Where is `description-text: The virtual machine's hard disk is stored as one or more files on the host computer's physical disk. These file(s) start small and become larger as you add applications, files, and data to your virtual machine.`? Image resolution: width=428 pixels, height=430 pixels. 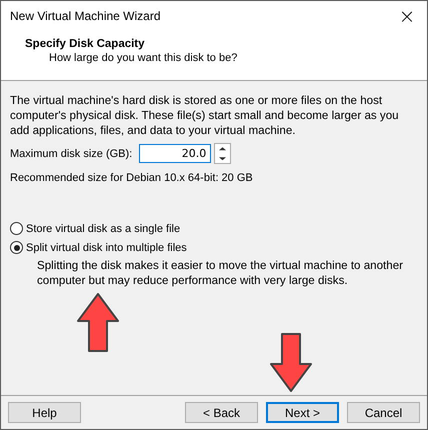
description-text: The virtual machine's hard disk is stored as one or more files on the host computer's physical disk. These file(s) start small and become larger as you add applications, files, and data to your virtual machine. is located at coordinates (205, 115).